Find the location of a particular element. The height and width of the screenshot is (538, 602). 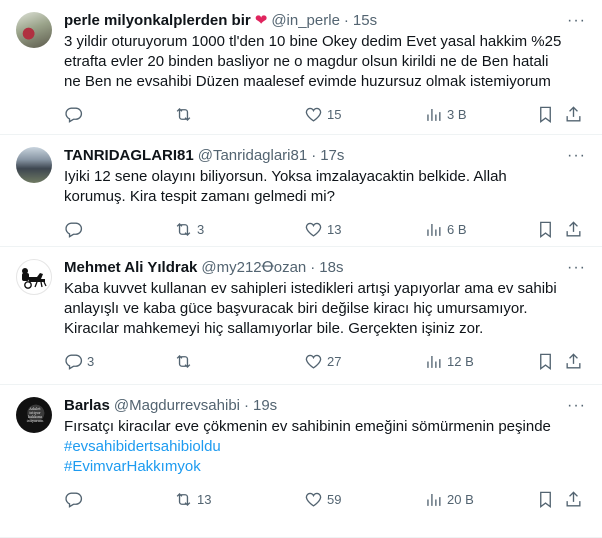

user-handle: @Tanridaglari81 is located at coordinates (252, 155).